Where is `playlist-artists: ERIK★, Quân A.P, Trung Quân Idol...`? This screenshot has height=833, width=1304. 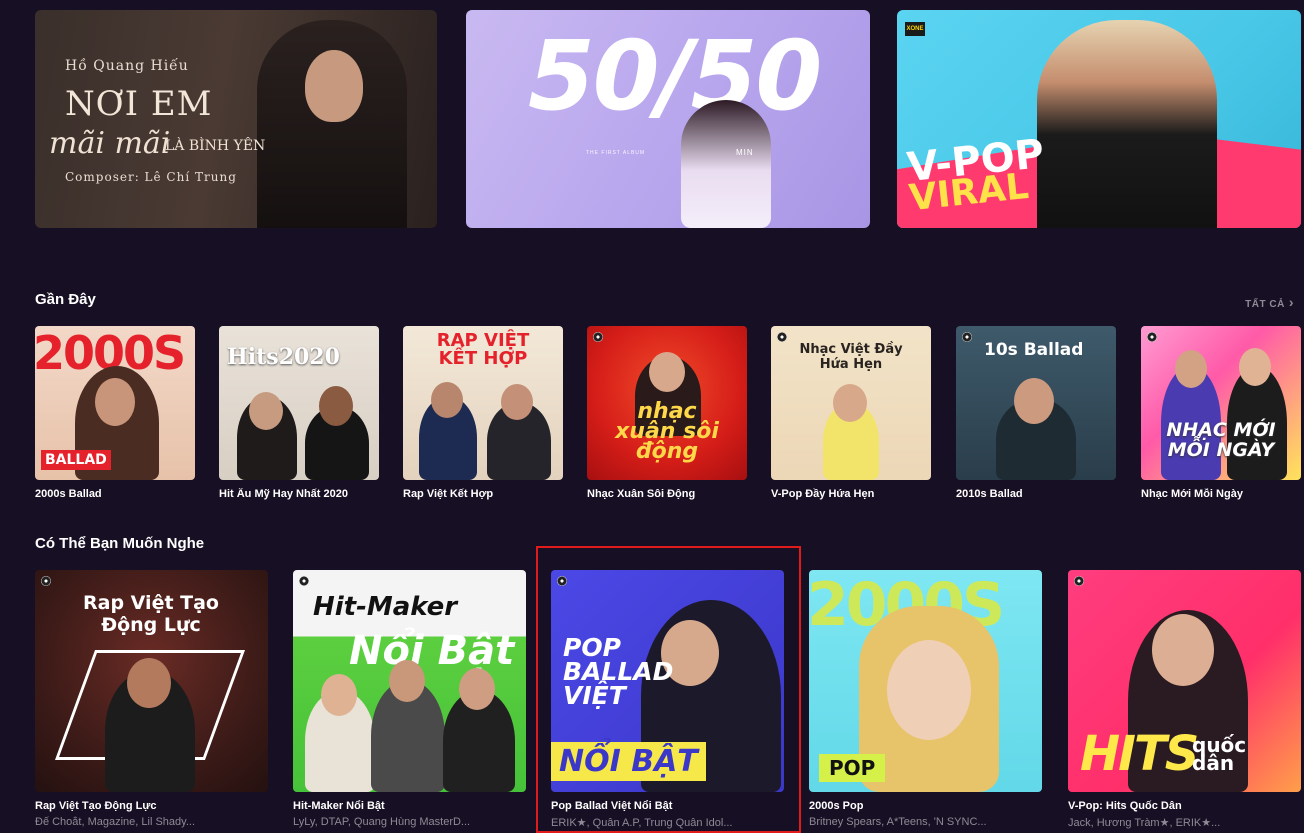
playlist-artists: ERIK★, Quân A.P, Trung Quân Idol... is located at coordinates (667, 822).